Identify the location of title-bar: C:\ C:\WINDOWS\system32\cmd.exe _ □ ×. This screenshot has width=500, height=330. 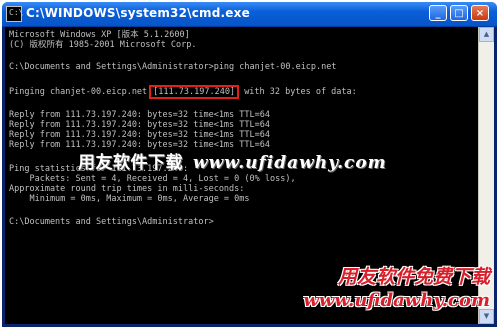
(249, 14).